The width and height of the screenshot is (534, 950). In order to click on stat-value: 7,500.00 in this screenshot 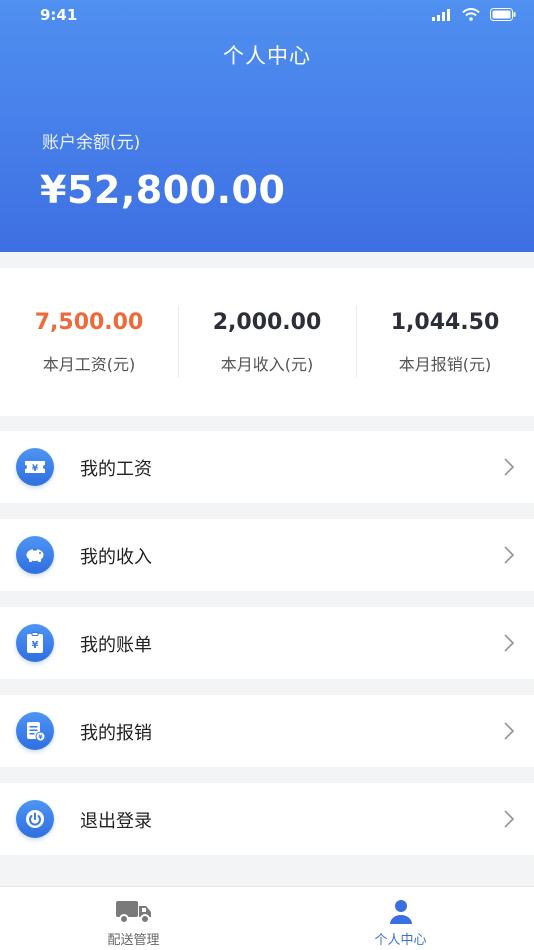, I will do `click(89, 322)`.